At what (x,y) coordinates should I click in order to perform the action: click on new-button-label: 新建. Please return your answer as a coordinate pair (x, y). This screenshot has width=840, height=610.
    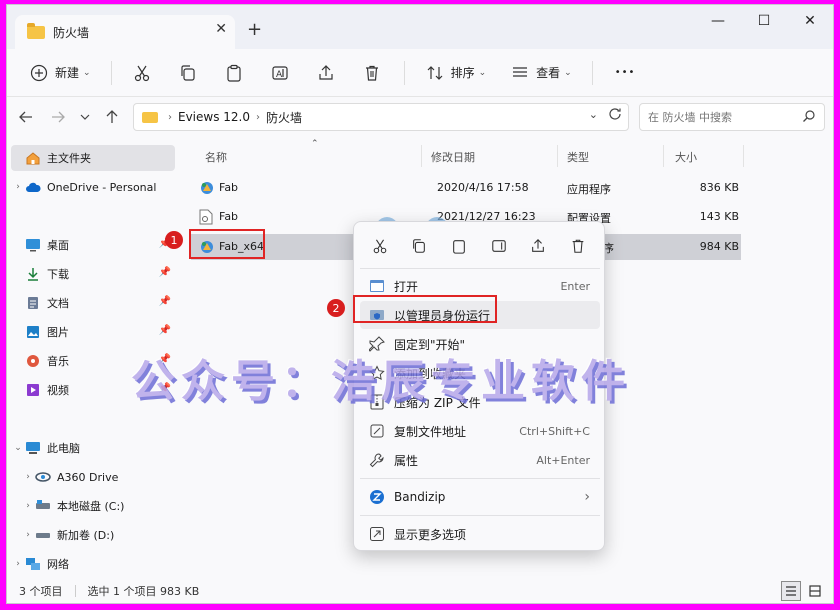
    Looking at the image, I should click on (67, 73).